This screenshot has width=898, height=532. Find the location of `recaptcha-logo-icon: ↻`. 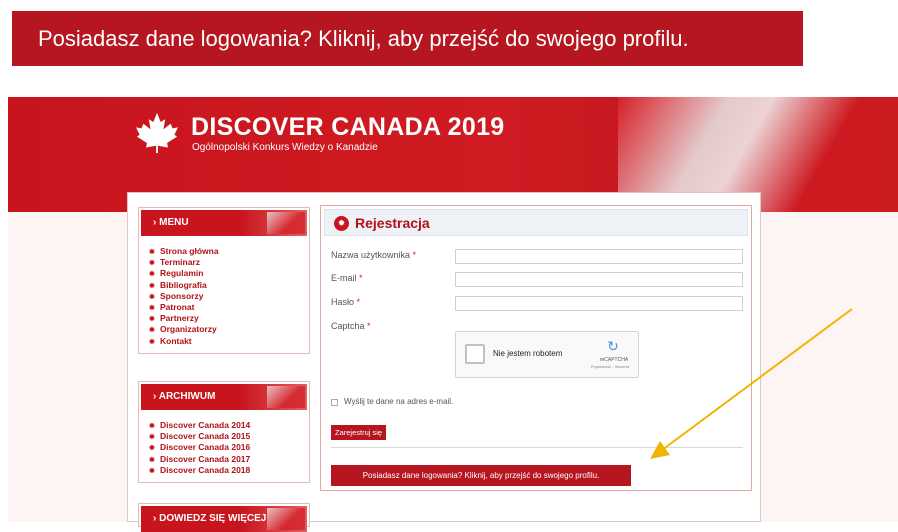

recaptcha-logo-icon: ↻ is located at coordinates (613, 346).